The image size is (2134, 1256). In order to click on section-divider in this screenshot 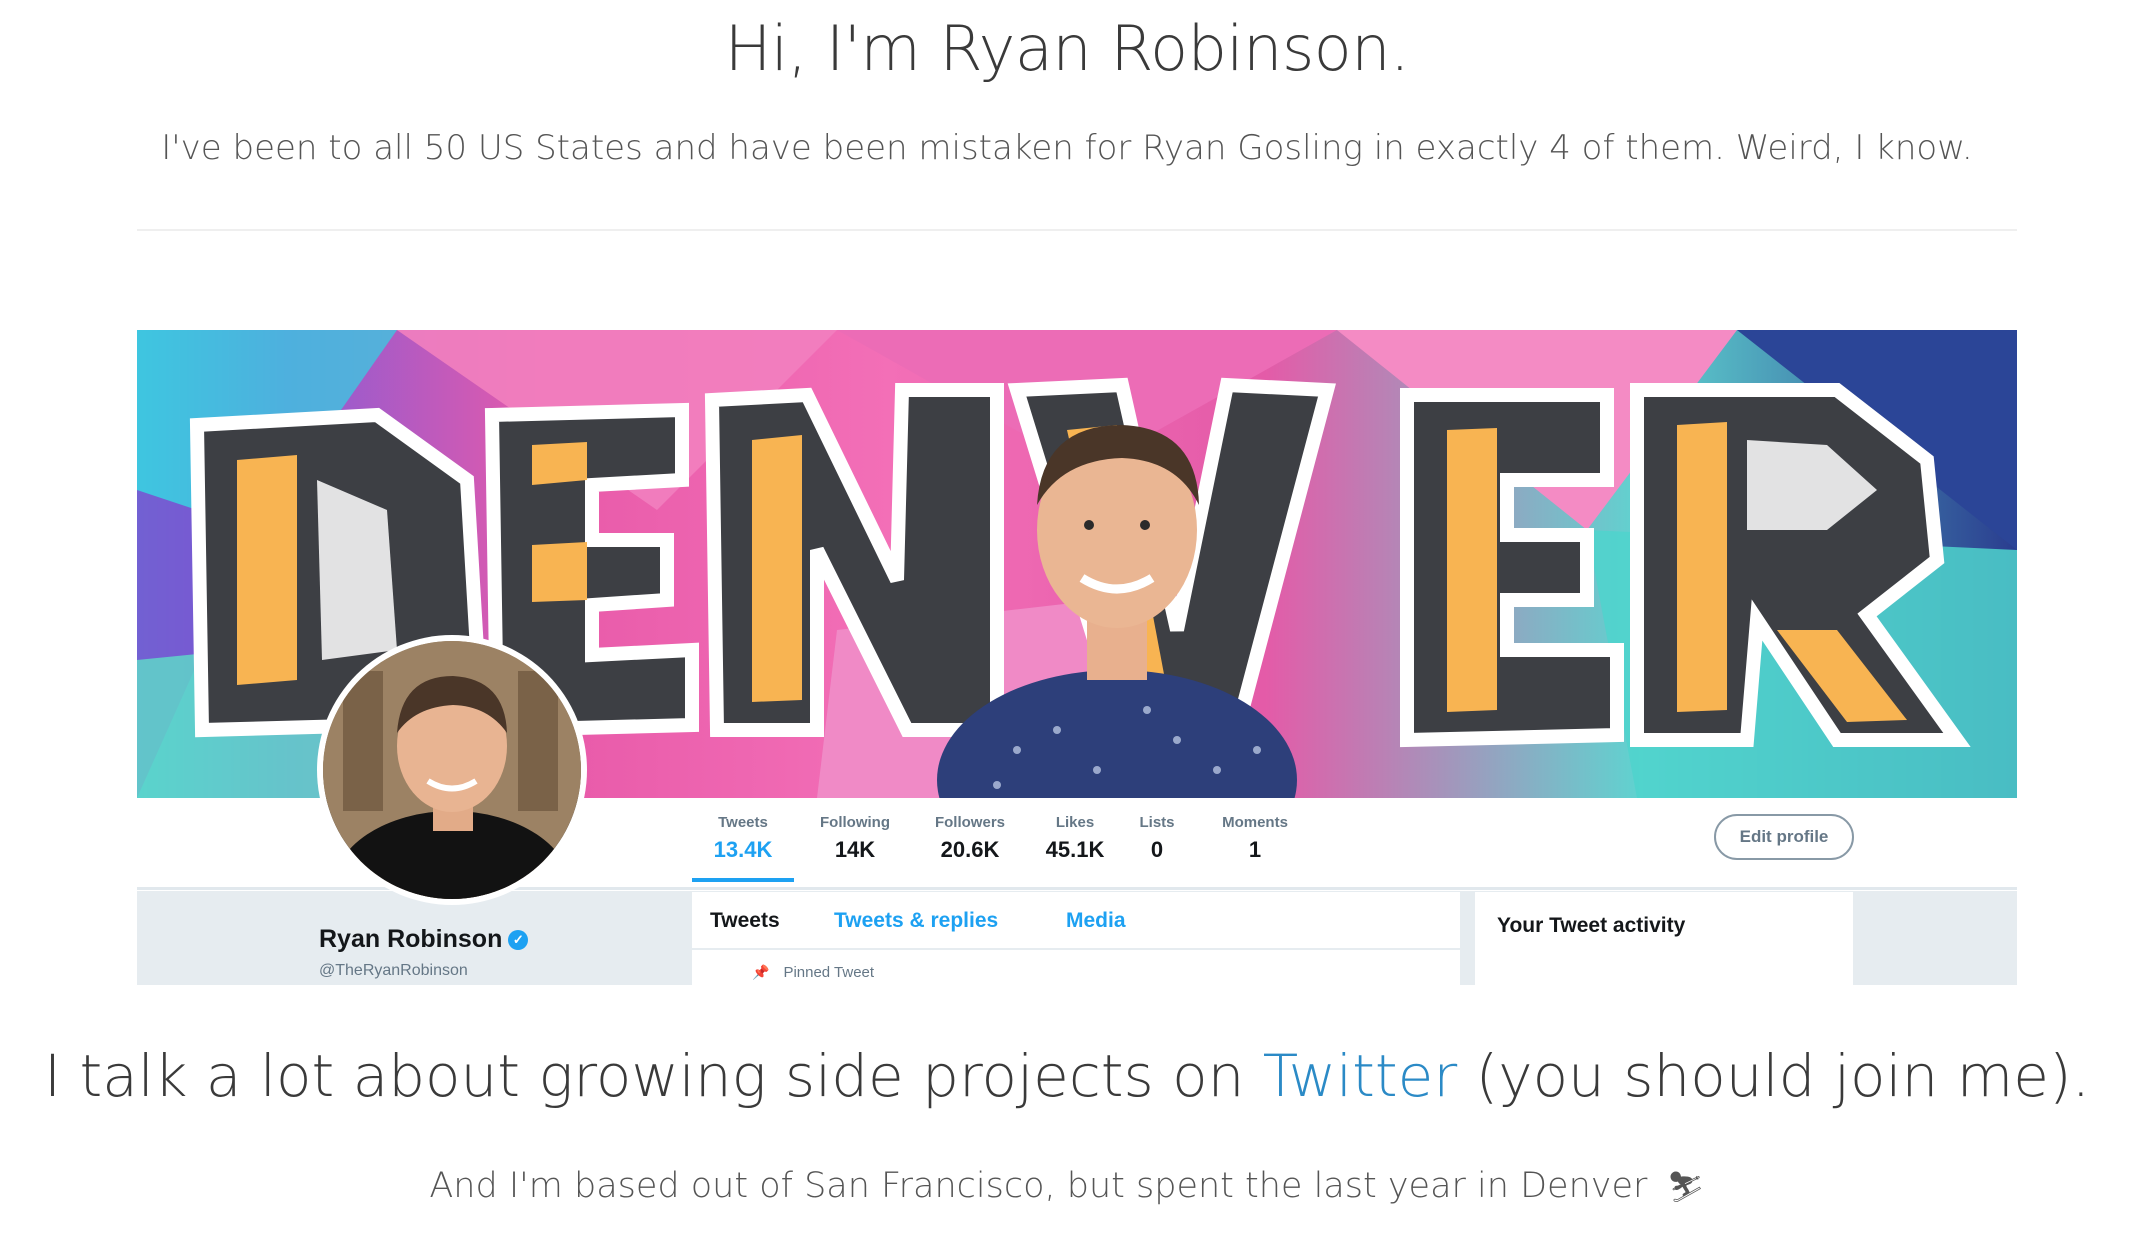, I will do `click(1077, 230)`.